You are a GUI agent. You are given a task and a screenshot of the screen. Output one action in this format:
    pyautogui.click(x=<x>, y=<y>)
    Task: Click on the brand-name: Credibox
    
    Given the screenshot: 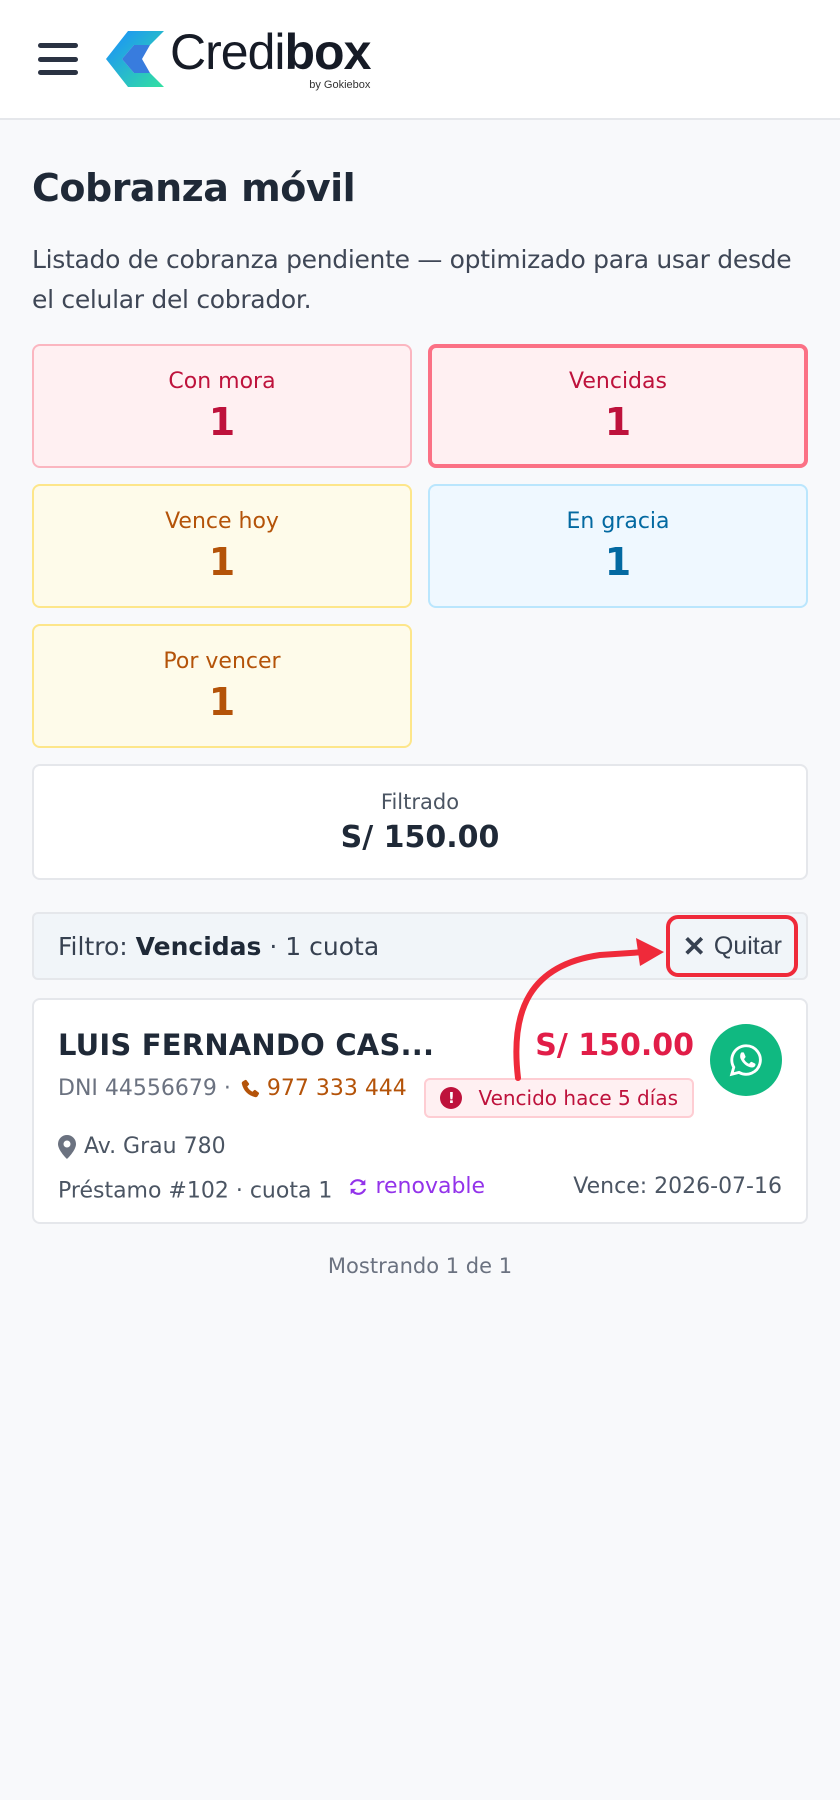 What is the action you would take?
    pyautogui.click(x=270, y=52)
    